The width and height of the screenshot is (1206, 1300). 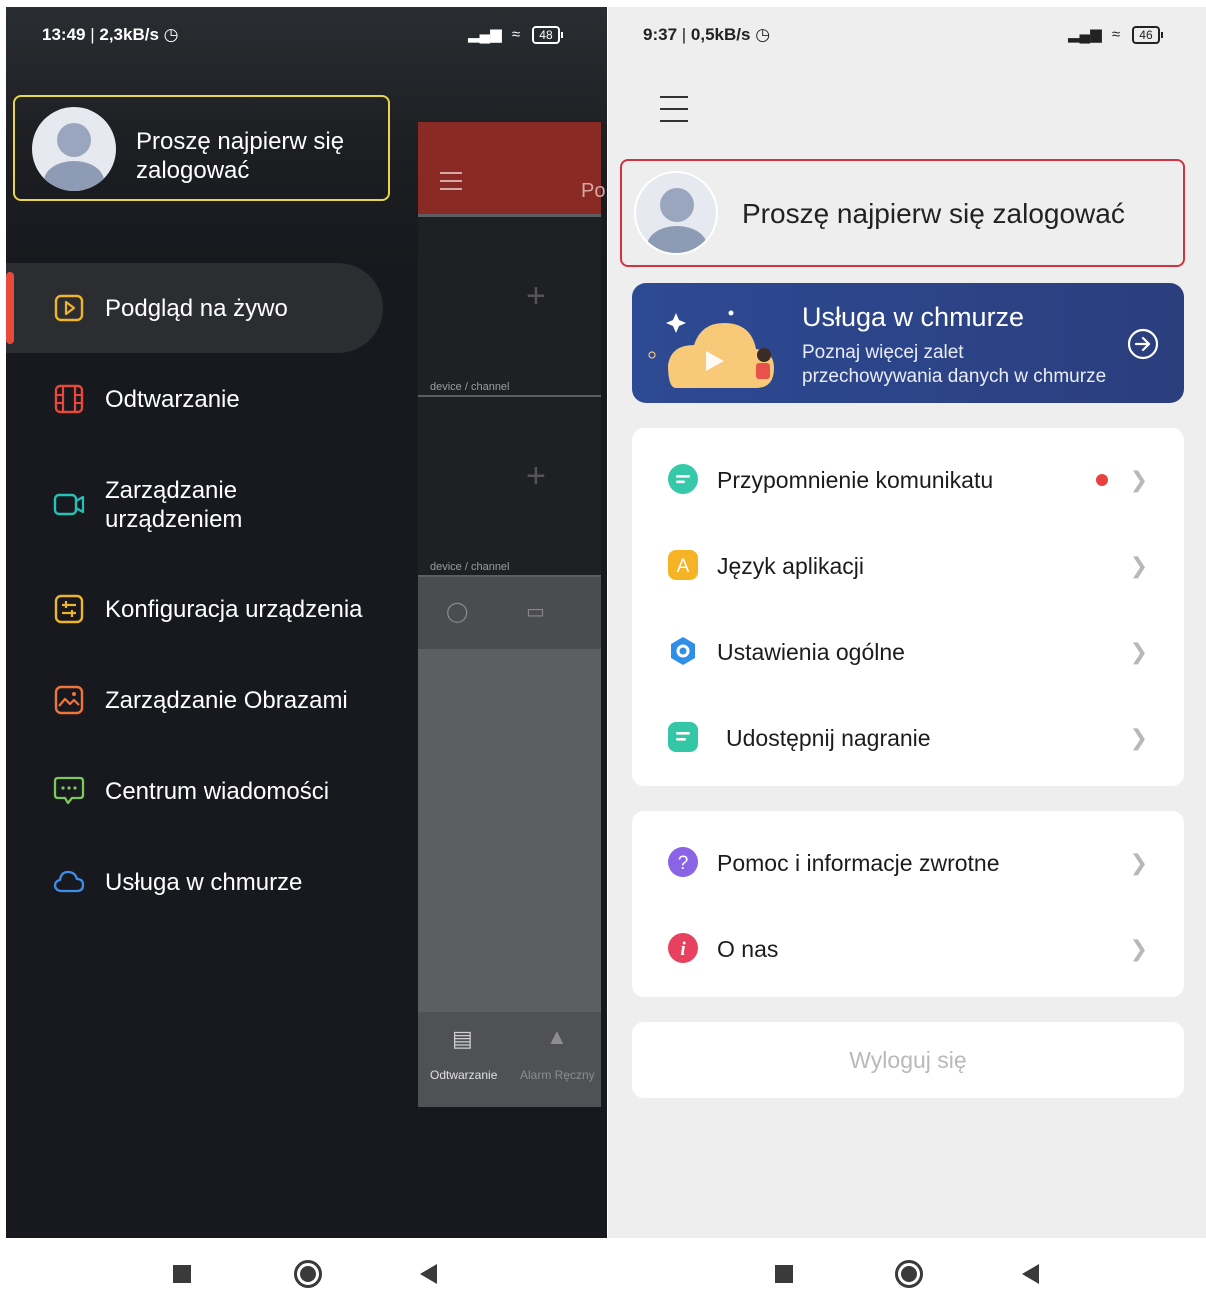 I want to click on battery-icon: 48, so click(x=548, y=35).